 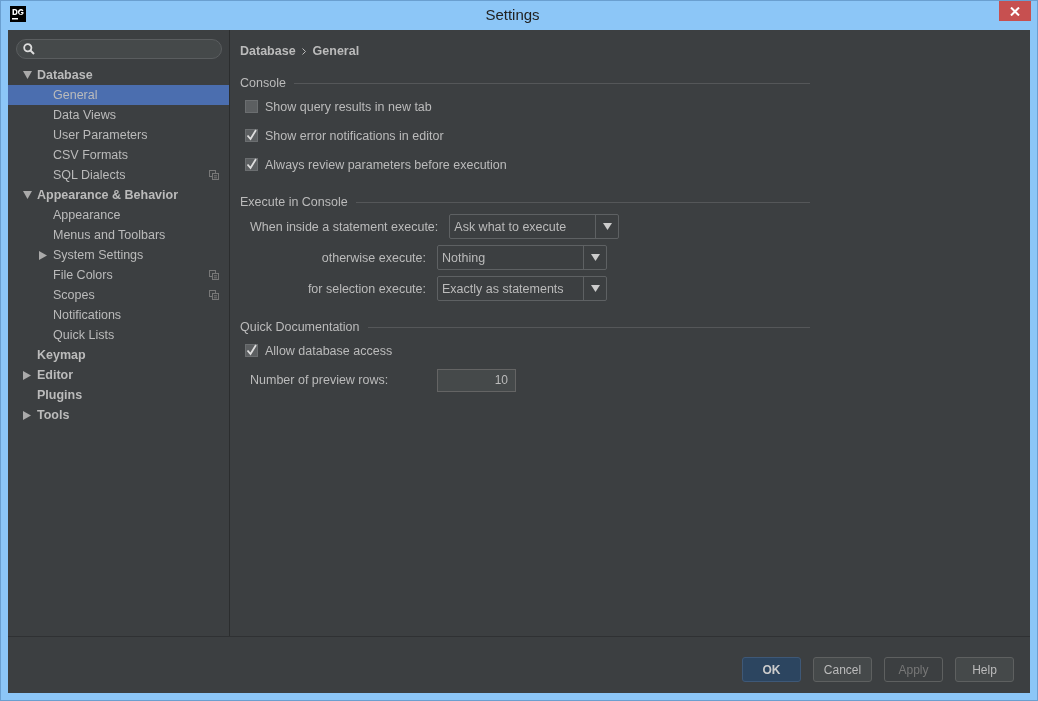 I want to click on tree-item: Quick Lists, so click(x=118, y=335).